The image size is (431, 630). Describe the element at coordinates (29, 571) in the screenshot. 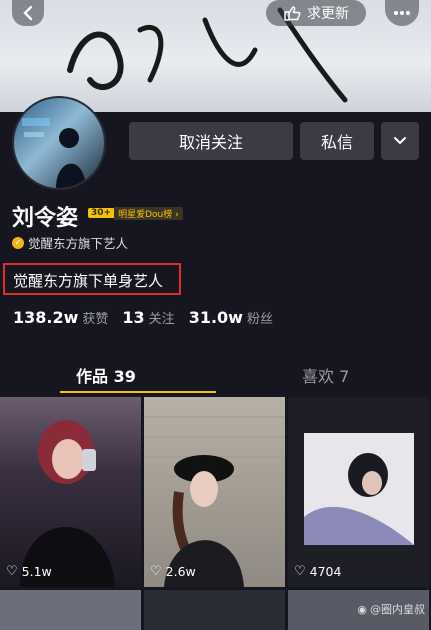

I see `like-count: ♡ 5.1w` at that location.